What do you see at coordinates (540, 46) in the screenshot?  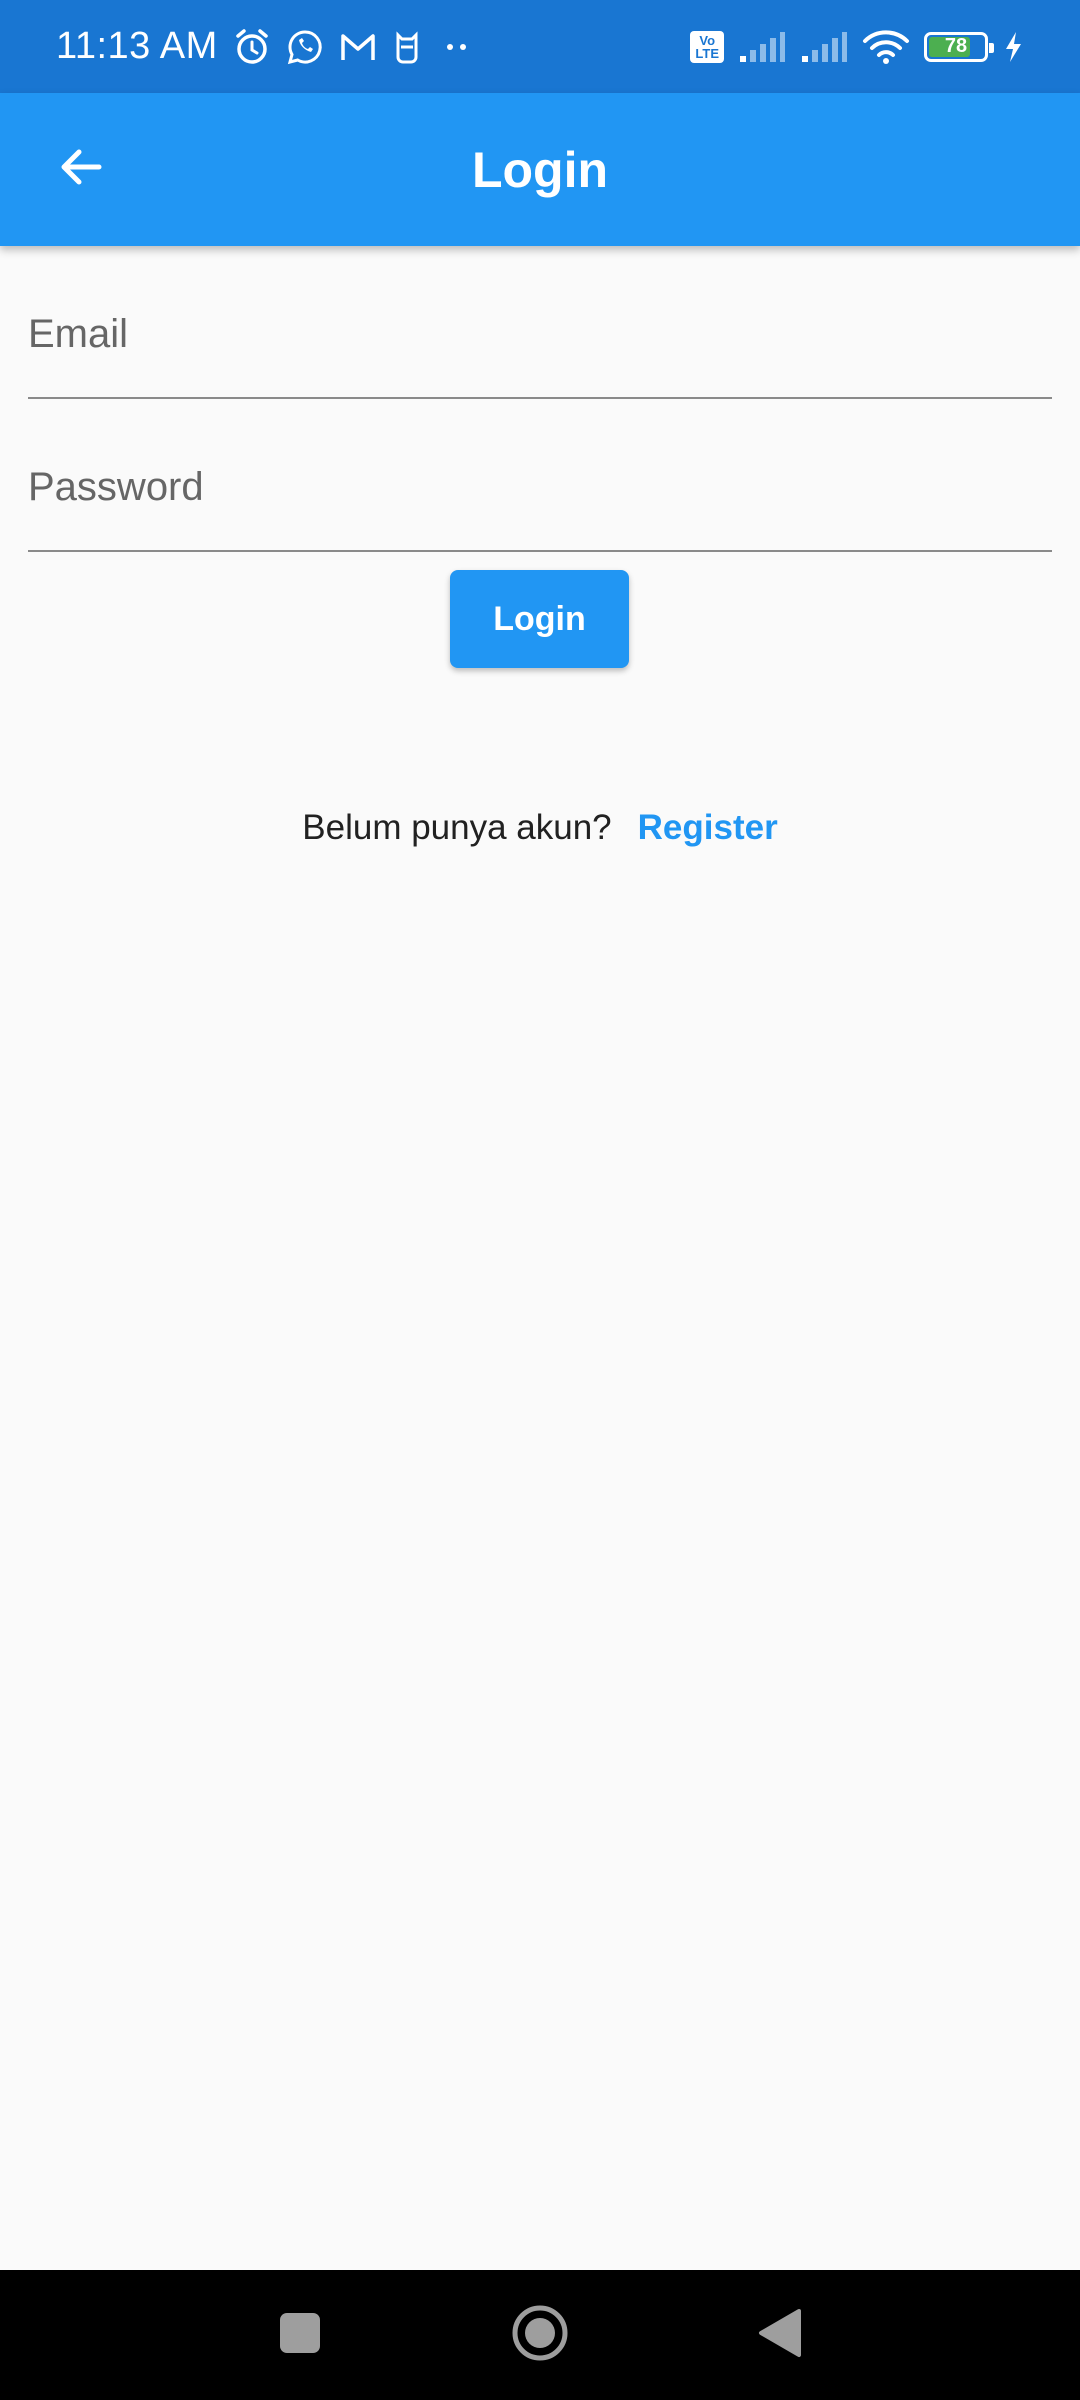 I see `status-bar: 11:13 AM Vo LTE 78` at bounding box center [540, 46].